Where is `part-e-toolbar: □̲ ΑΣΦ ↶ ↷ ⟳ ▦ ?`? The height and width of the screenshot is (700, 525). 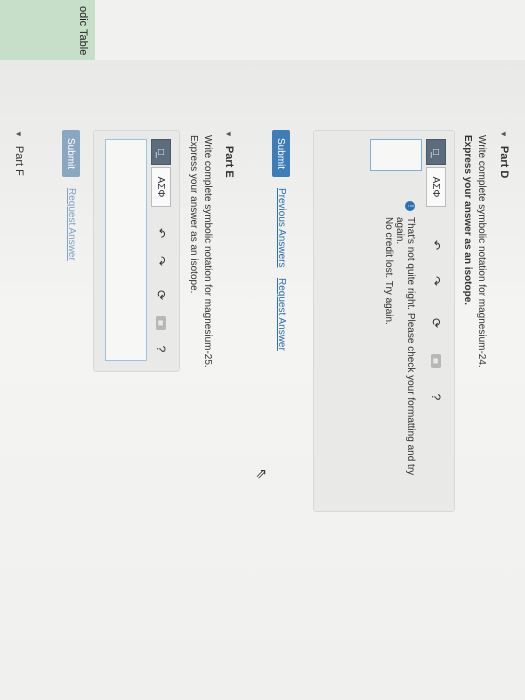 part-e-toolbar: □̲ ΑΣΦ ↶ ↷ ⟳ ▦ ? is located at coordinates (161, 248).